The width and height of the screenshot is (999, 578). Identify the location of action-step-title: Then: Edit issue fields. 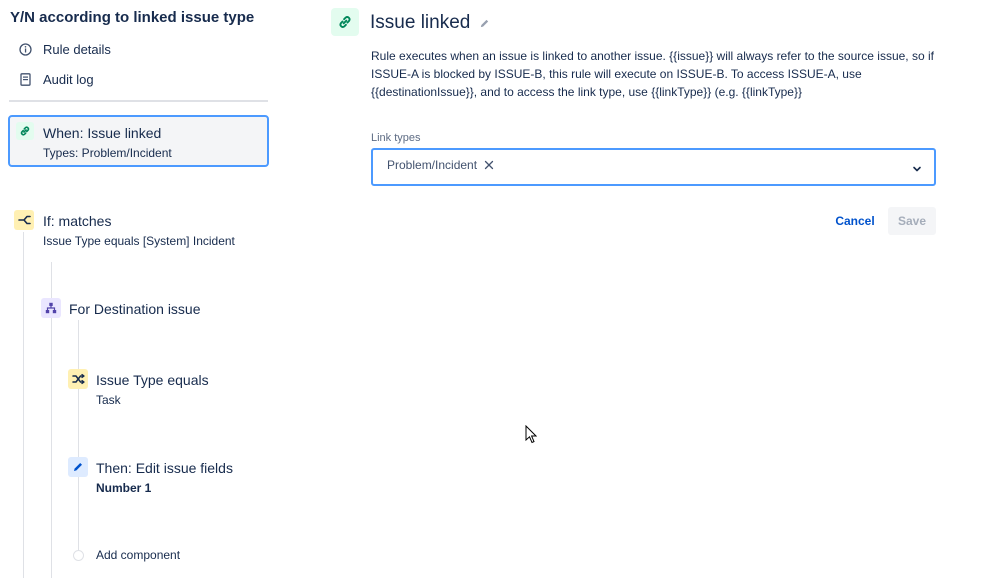
(164, 468).